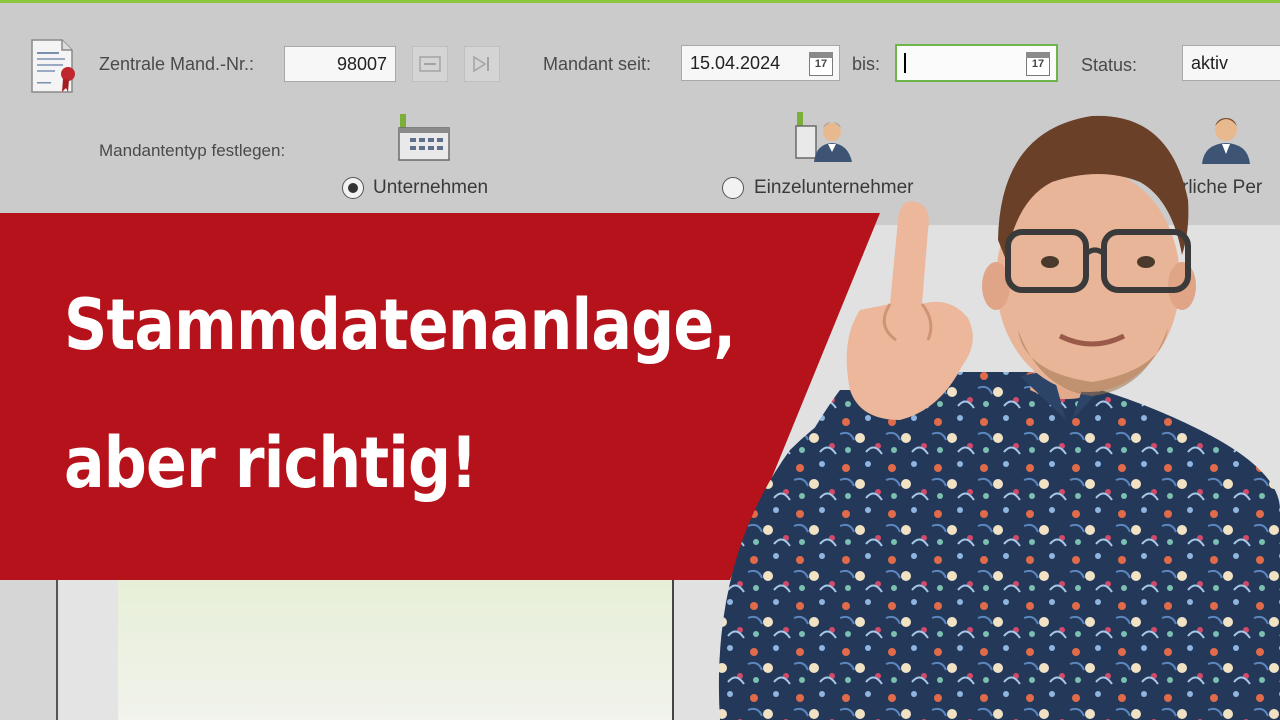  Describe the element at coordinates (353, 188) in the screenshot. I see `radio-company` at that location.